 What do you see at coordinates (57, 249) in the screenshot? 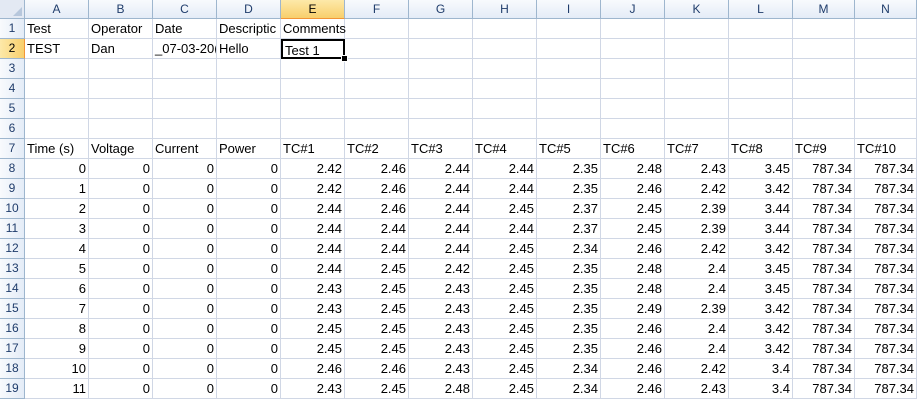
I see `cell-a12: 4` at bounding box center [57, 249].